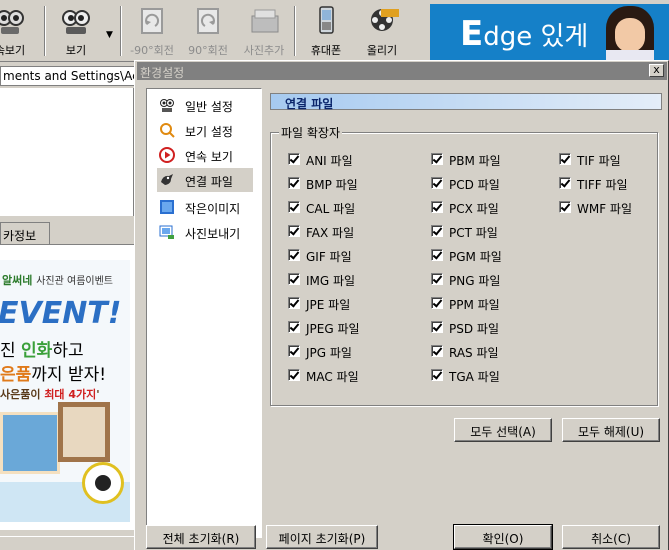 The image size is (669, 550). Describe the element at coordinates (475, 161) in the screenshot. I see `extension-label: PBM 파일` at that location.